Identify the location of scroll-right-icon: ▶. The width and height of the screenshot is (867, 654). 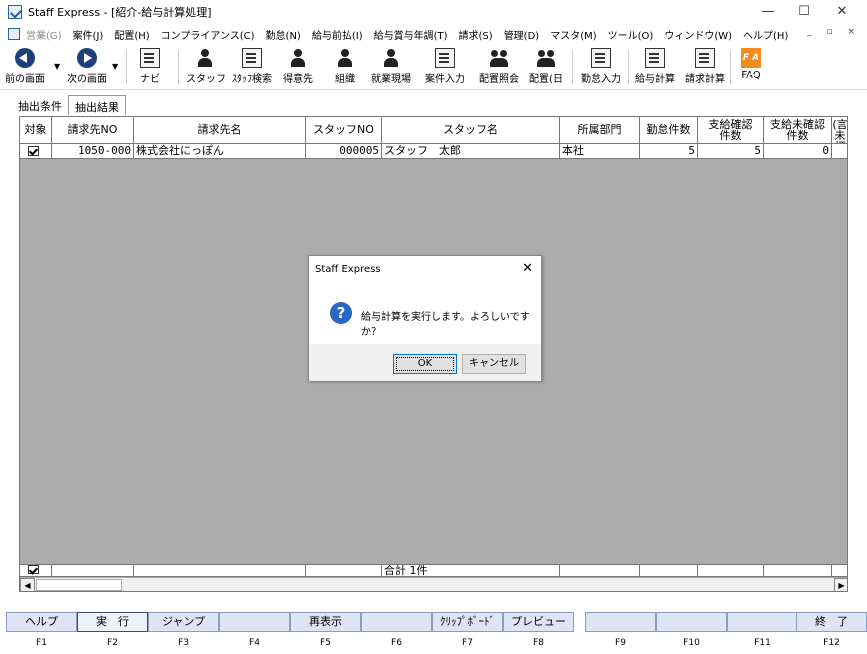
(840, 584).